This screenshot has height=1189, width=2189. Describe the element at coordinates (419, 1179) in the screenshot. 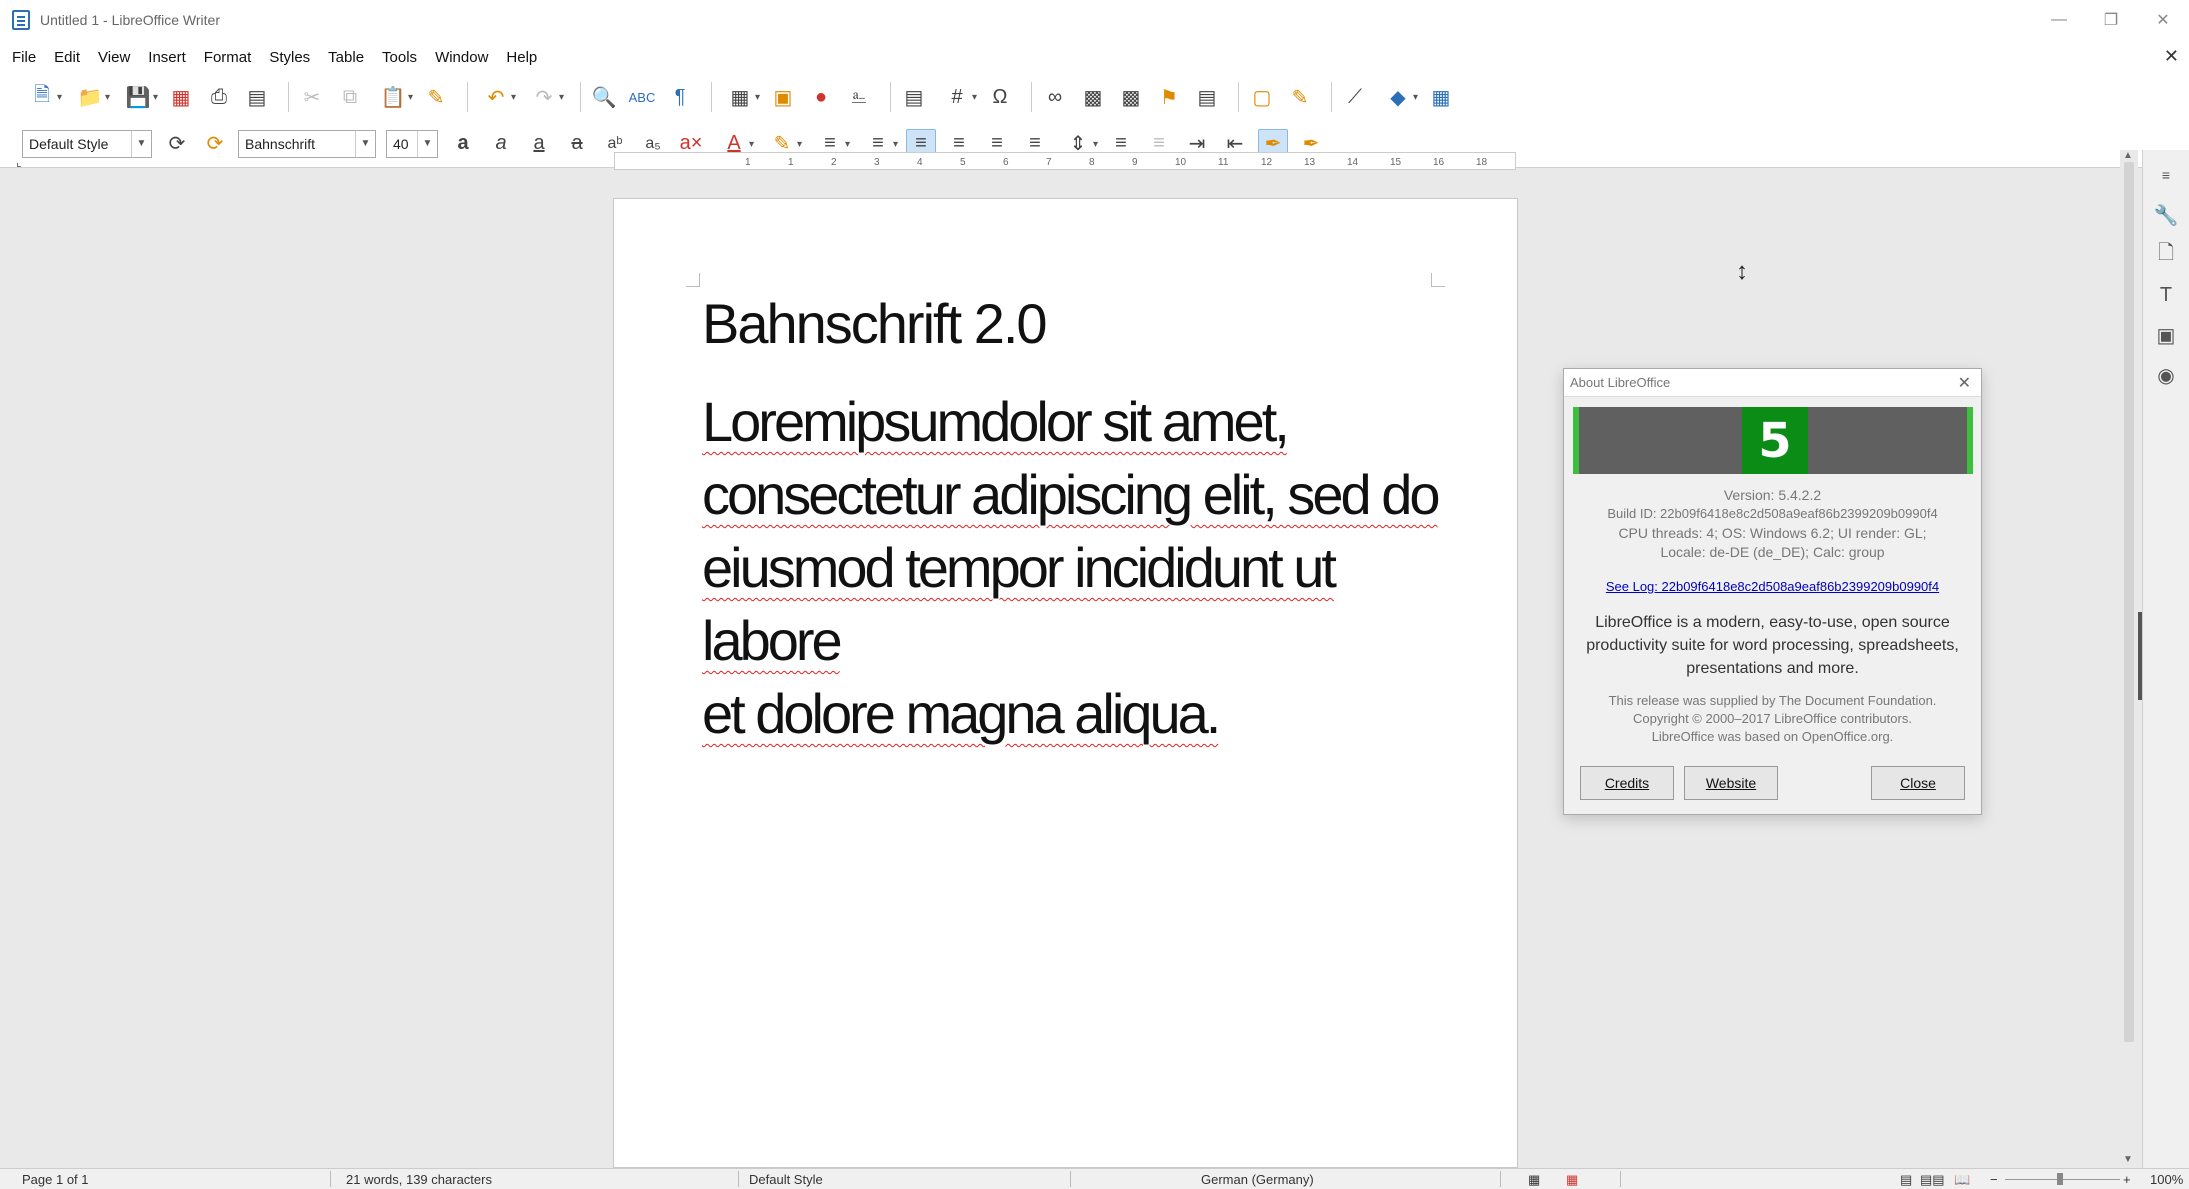

I see `word-count: 21 words, 139 characters` at that location.